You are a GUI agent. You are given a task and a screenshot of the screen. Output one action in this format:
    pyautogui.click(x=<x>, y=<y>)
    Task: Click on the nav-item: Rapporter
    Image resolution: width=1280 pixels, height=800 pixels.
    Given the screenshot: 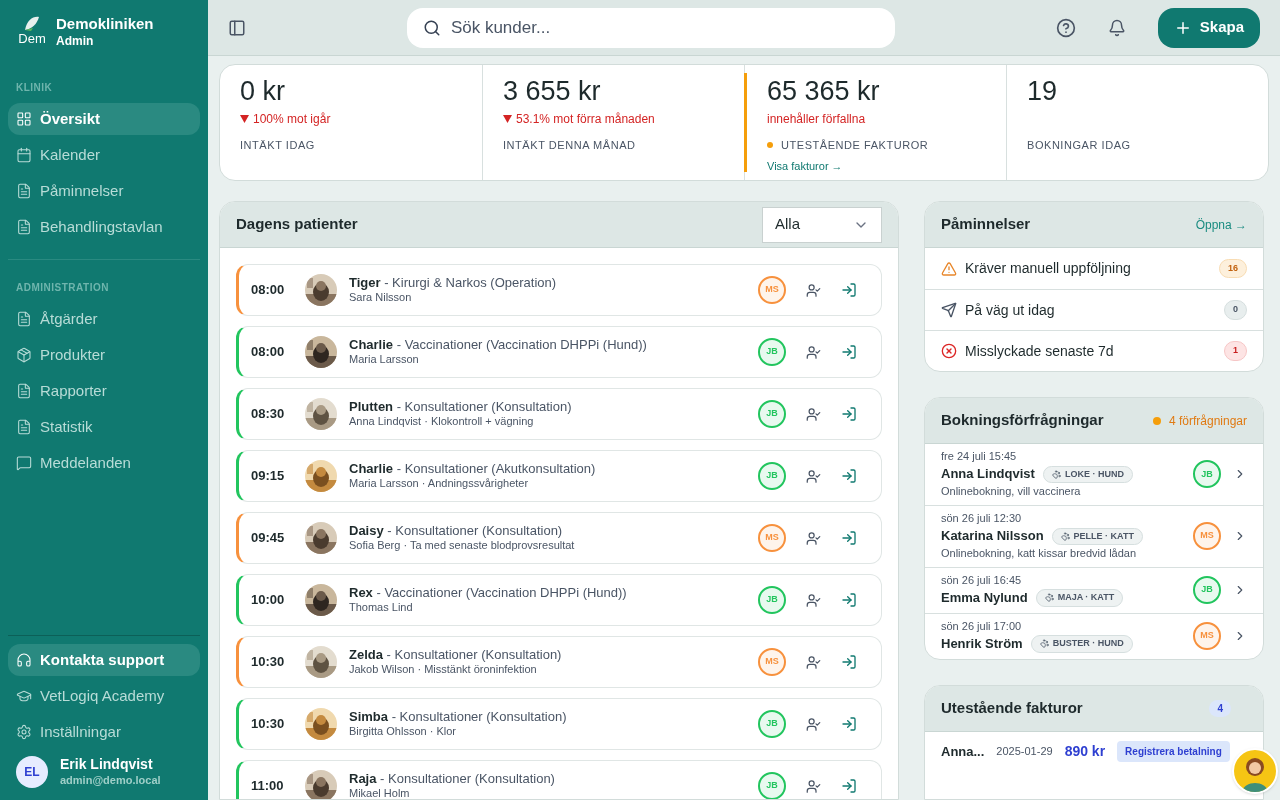 What is the action you would take?
    pyautogui.click(x=104, y=391)
    